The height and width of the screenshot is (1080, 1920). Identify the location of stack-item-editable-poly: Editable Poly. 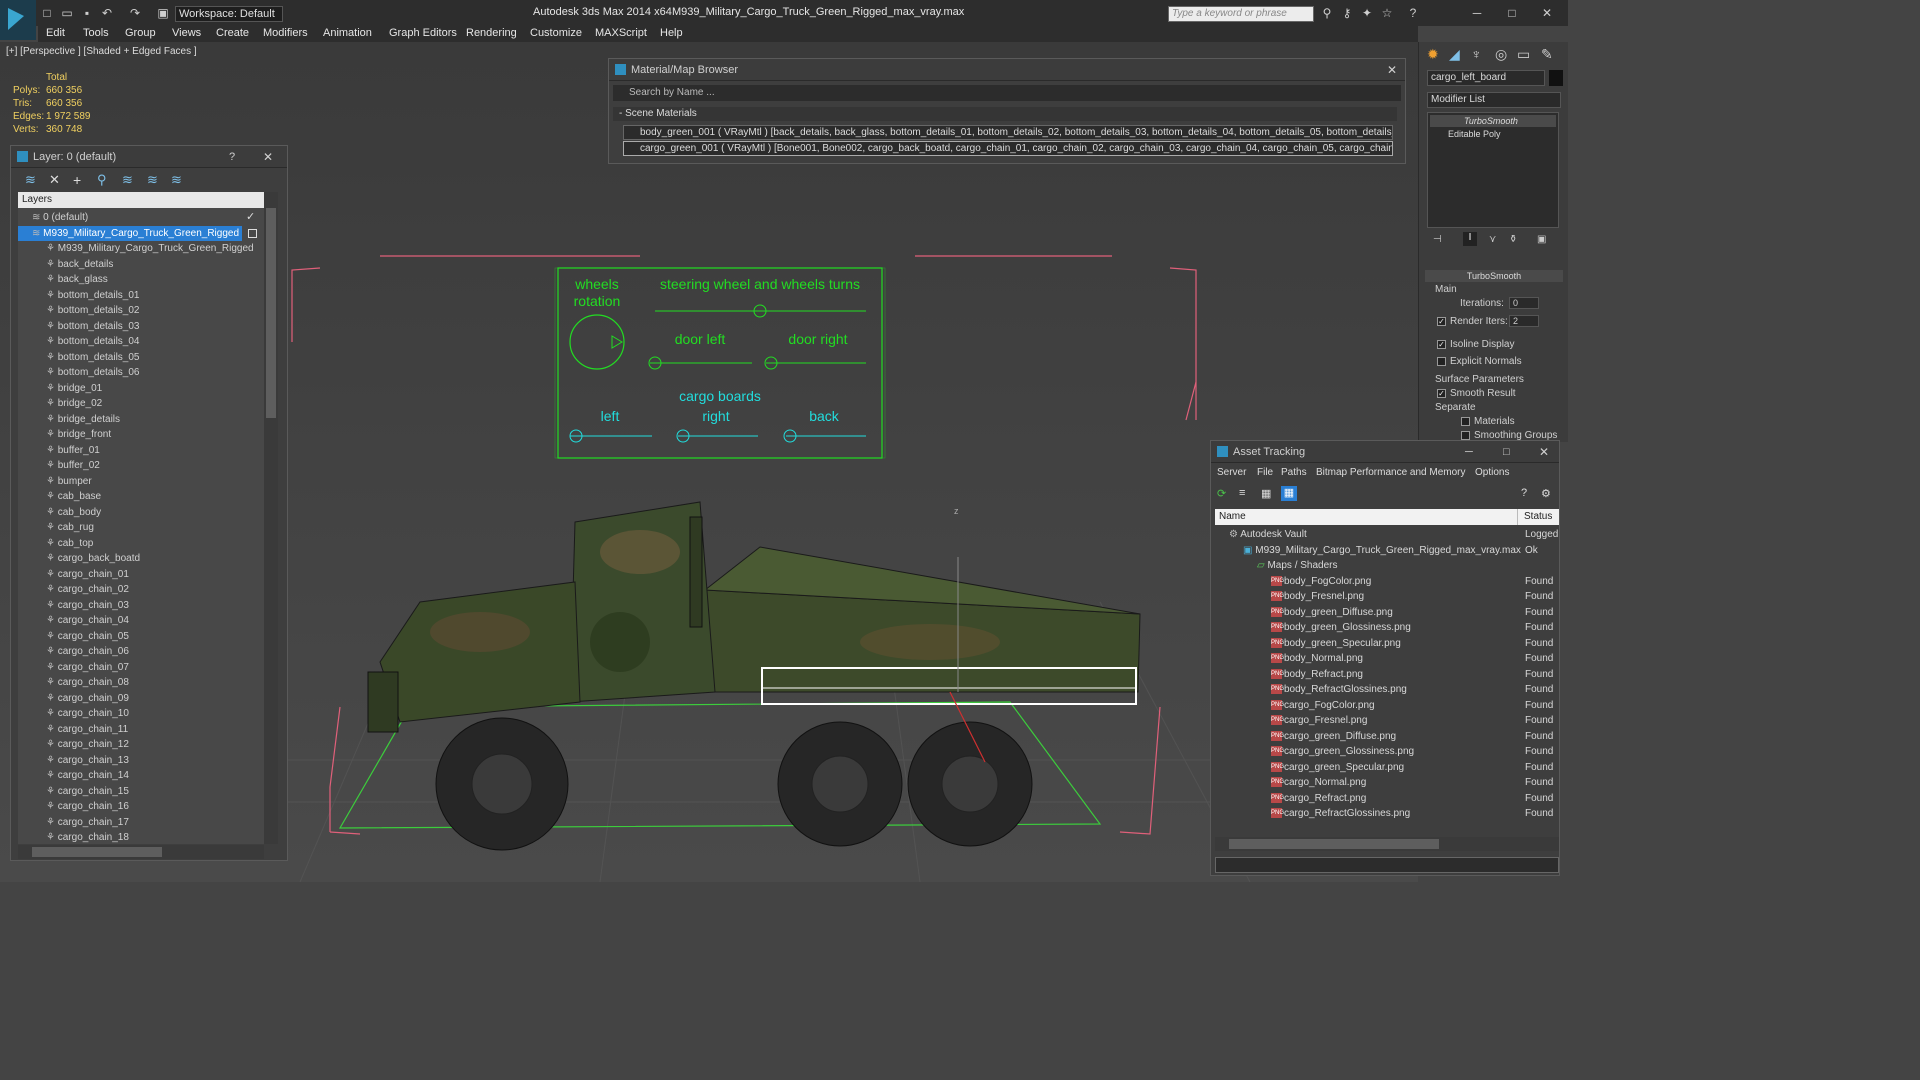
(1493, 134).